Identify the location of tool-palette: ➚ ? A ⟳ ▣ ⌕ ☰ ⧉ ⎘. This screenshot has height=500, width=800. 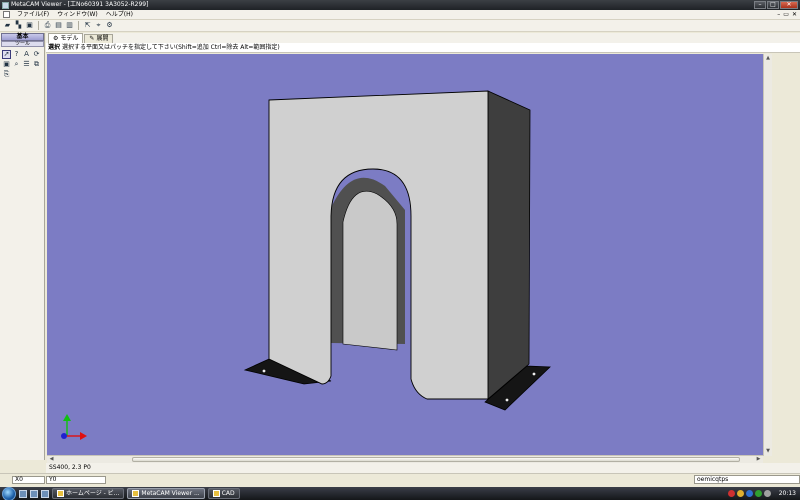
(23, 64).